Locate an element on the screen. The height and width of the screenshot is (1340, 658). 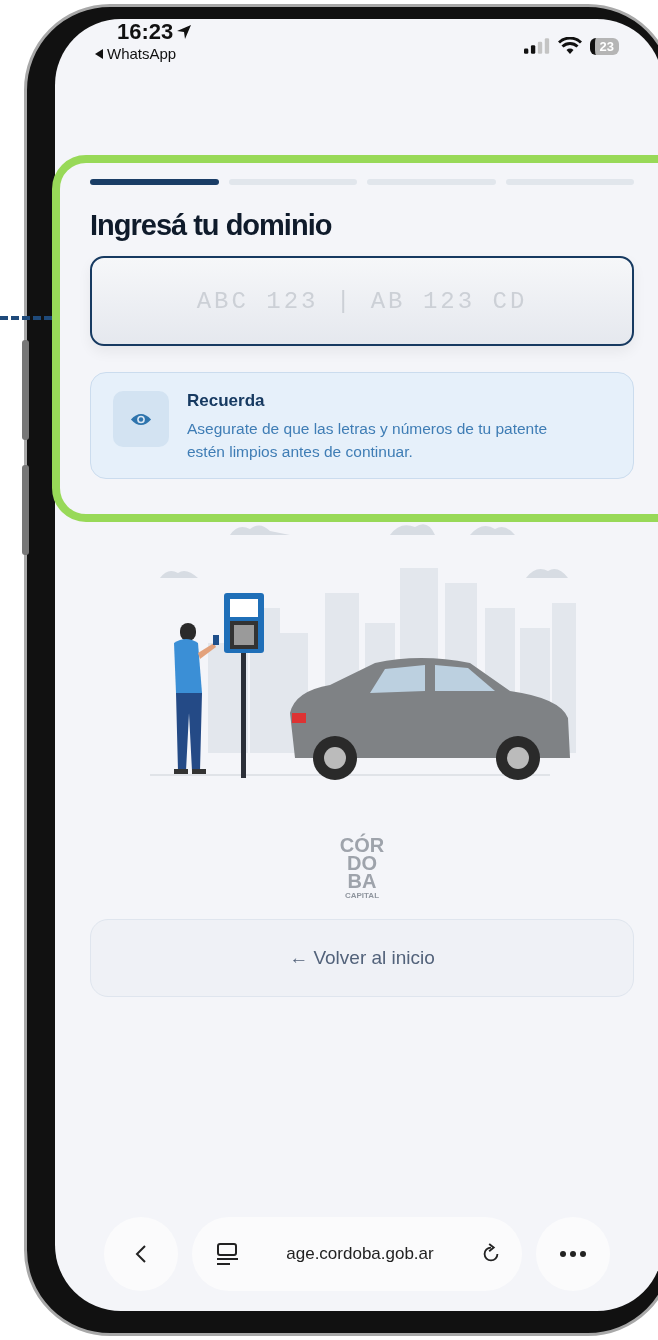
chevron-left-icon is located at coordinates (141, 1254).